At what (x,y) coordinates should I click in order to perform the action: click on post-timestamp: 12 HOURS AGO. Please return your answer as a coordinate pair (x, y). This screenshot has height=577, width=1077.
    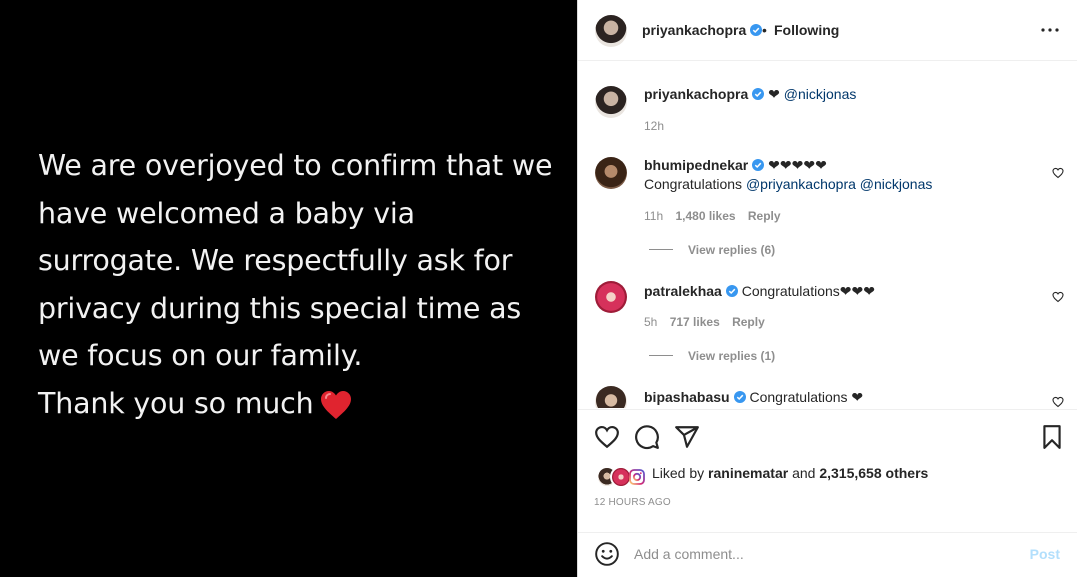
    Looking at the image, I should click on (632, 502).